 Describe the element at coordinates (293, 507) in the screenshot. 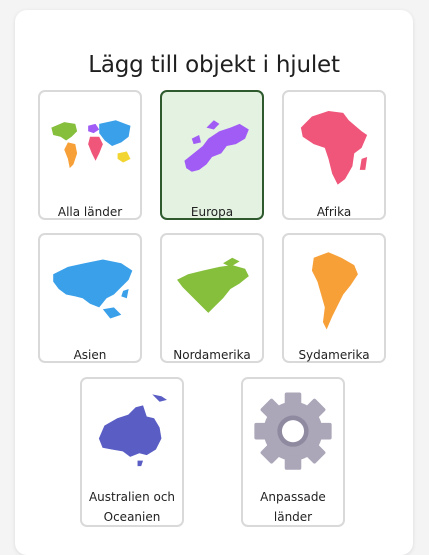

I see `option-label: Anpassade länder` at that location.